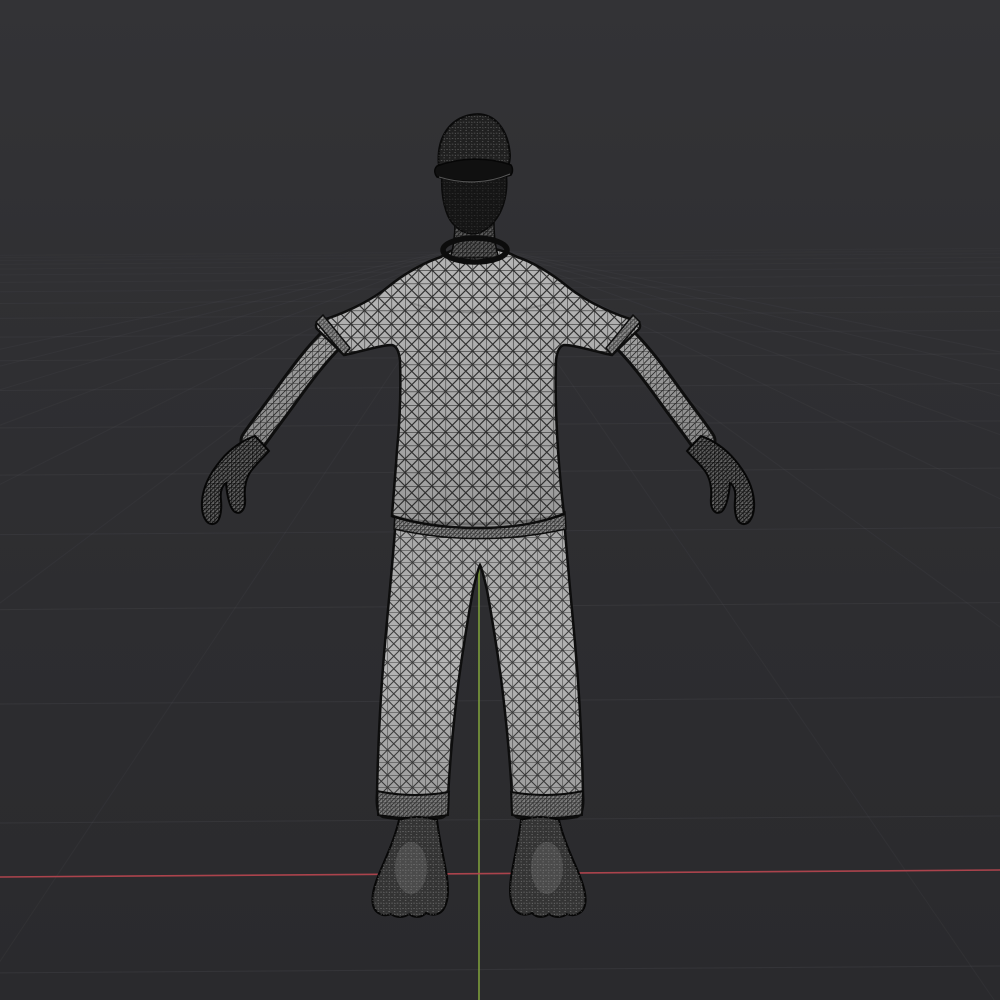  I want to click on pants-cuff-left-wires, so click(413, 804).